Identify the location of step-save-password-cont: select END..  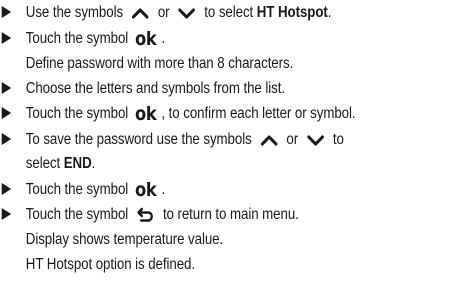
(48, 164).